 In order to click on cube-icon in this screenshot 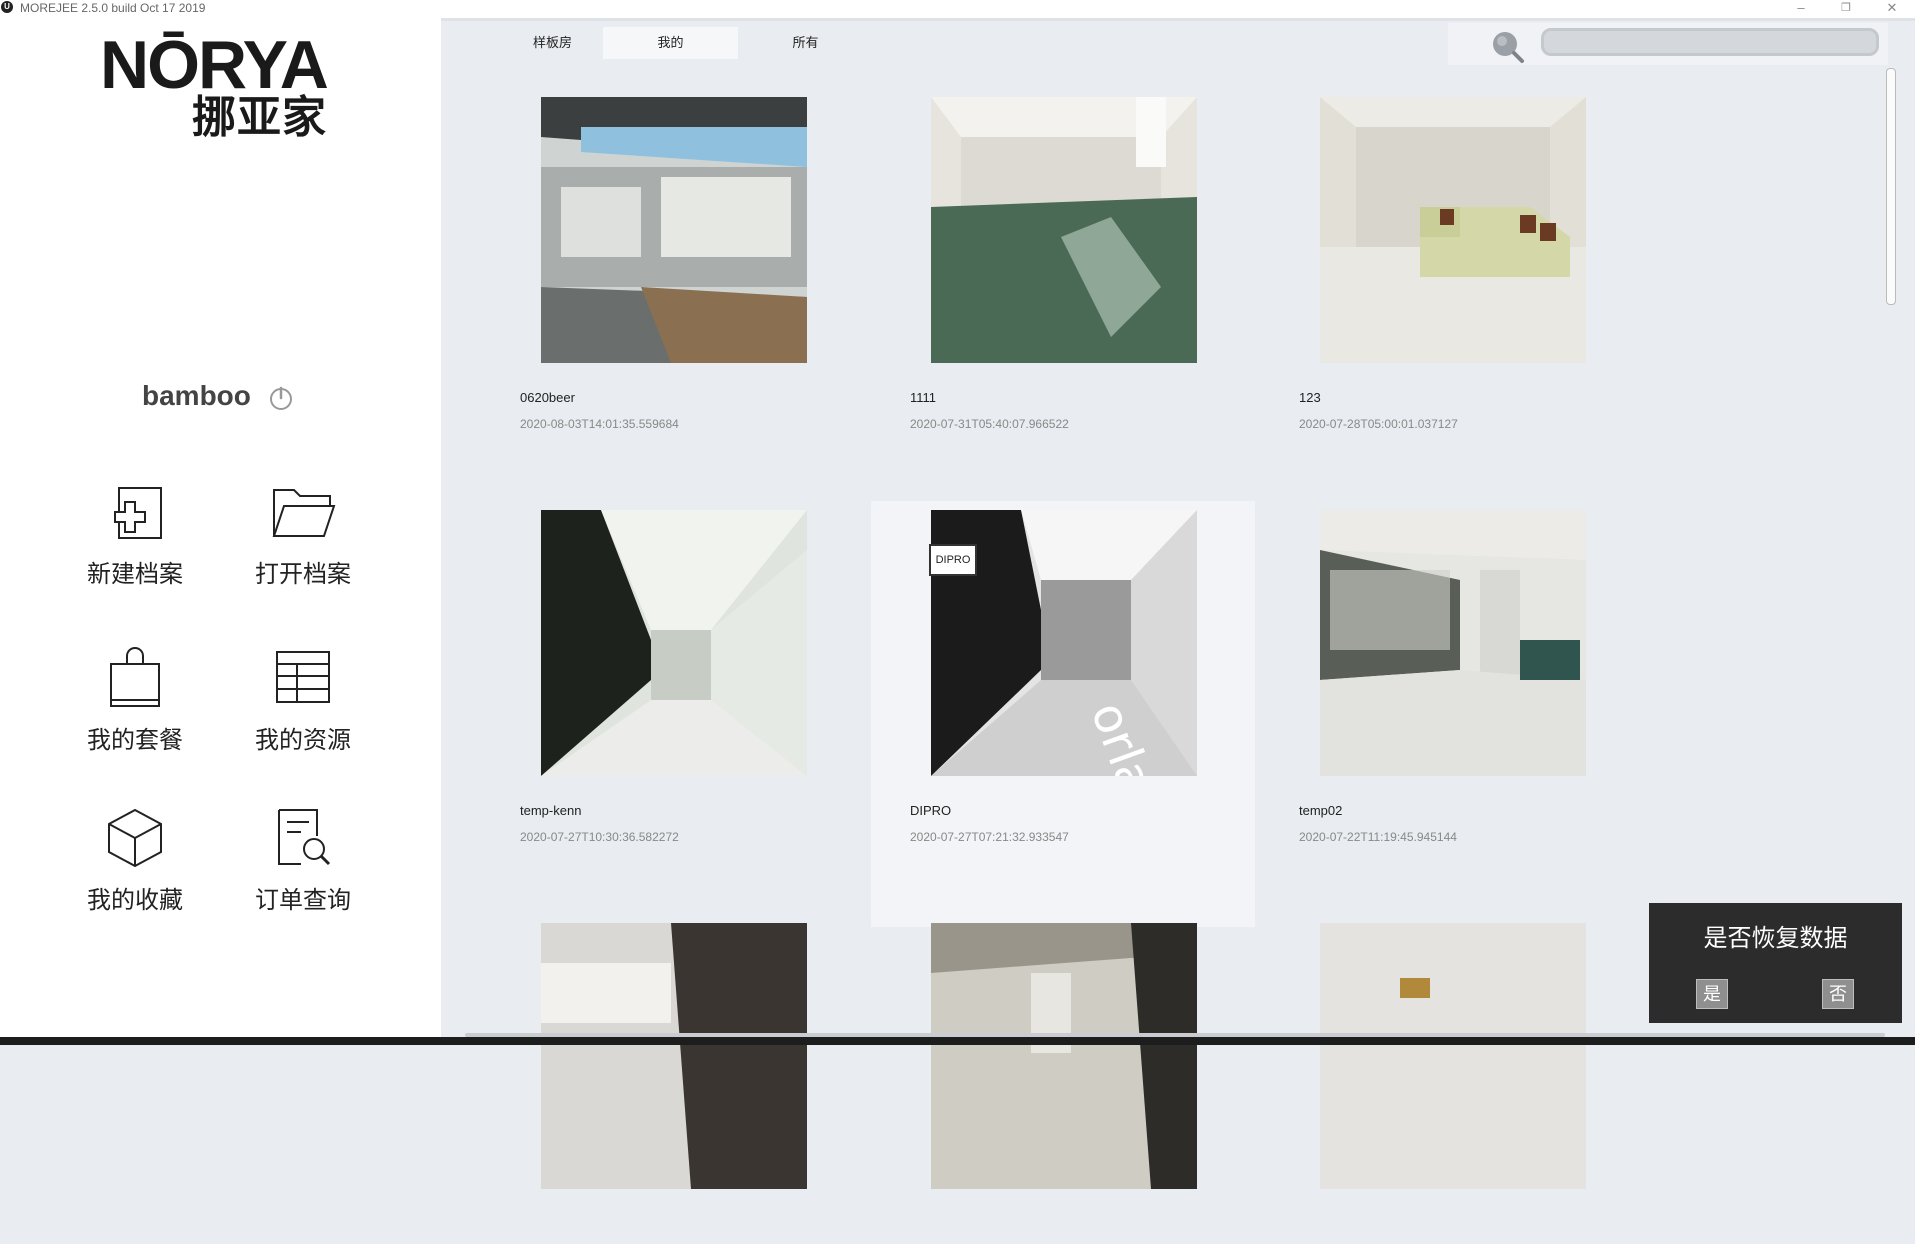, I will do `click(135, 838)`.